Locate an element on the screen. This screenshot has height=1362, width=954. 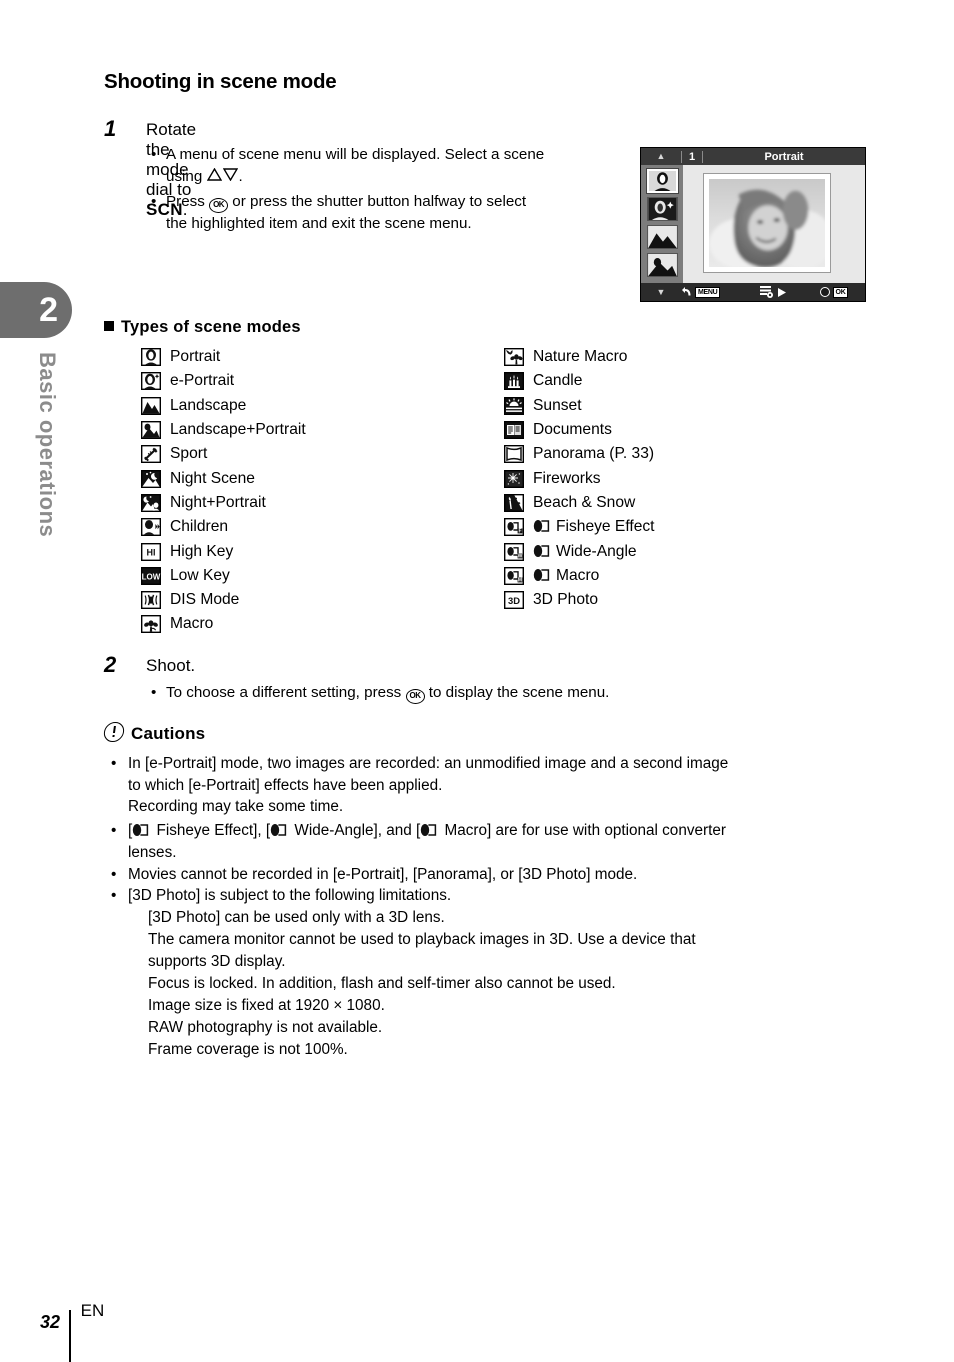
scene-mode-label: Nature Macro is located at coordinates (580, 357).